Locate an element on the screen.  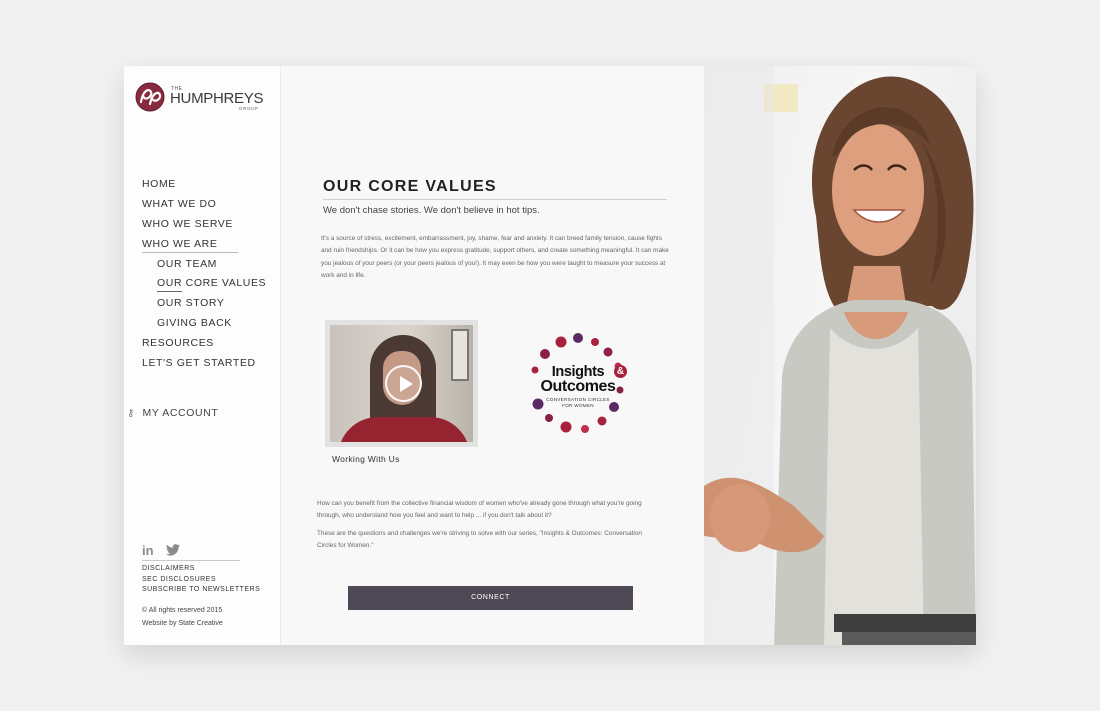
key-icon: ⚷ is located at coordinates (131, 413).